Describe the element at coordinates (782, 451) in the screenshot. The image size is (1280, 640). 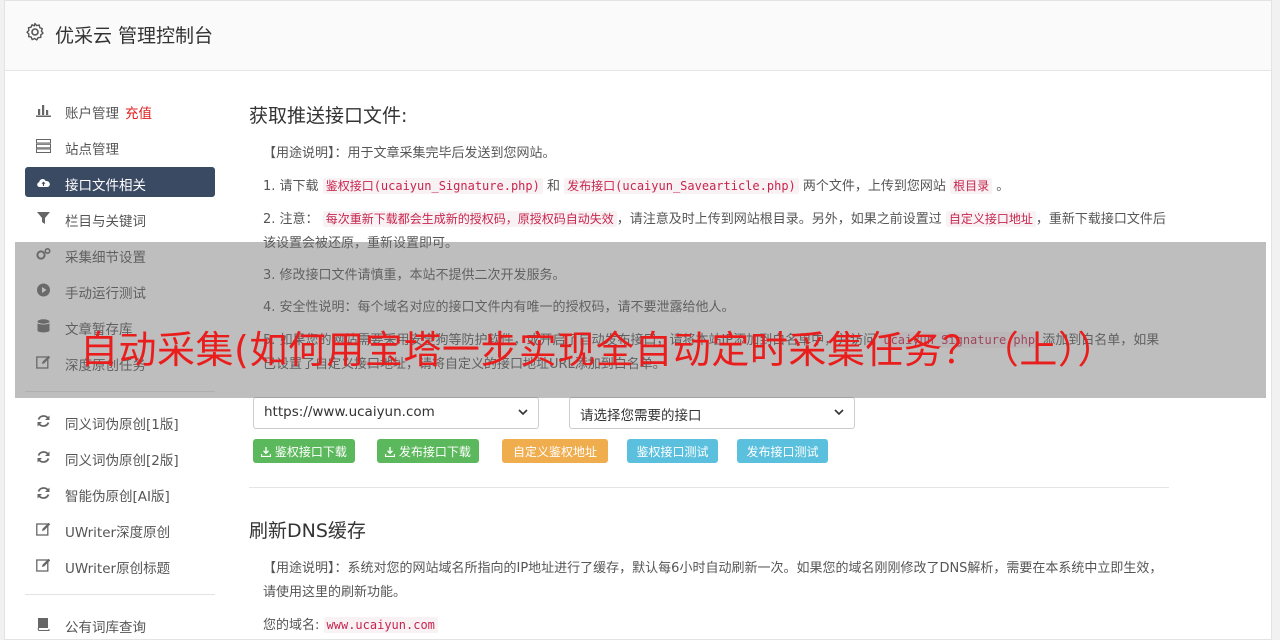
I see `publish-test-button: 发布接口测试` at that location.